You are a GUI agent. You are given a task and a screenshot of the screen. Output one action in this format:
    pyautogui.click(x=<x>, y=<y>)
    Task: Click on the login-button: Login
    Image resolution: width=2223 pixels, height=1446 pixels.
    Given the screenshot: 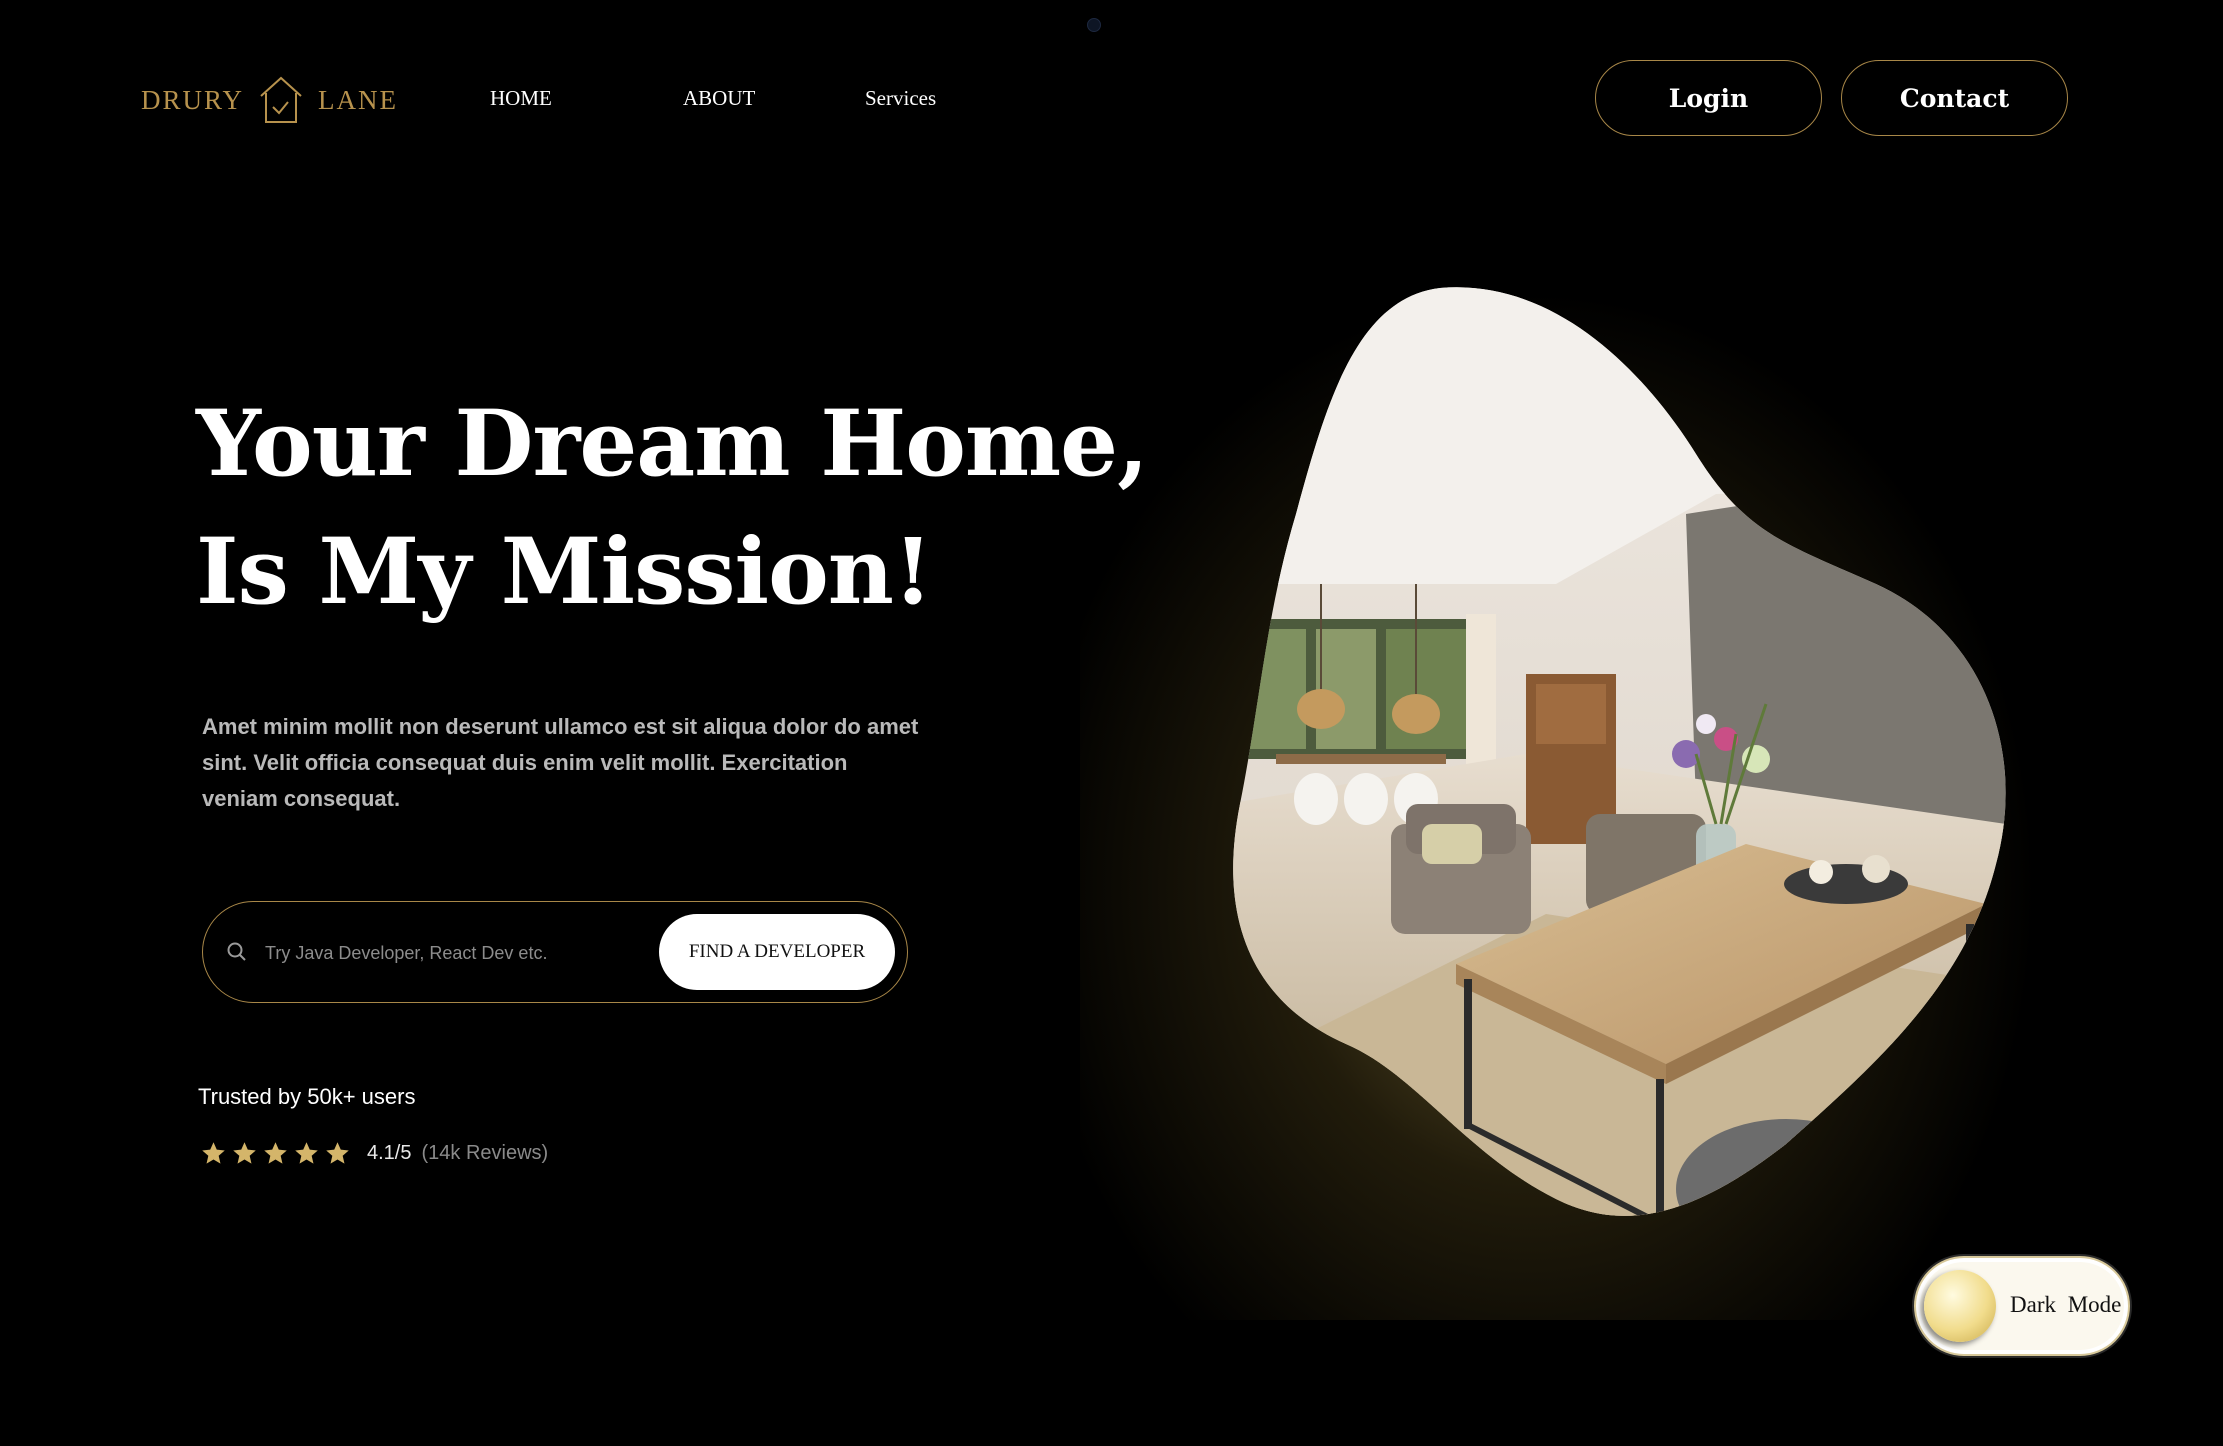 What is the action you would take?
    pyautogui.click(x=1708, y=98)
    